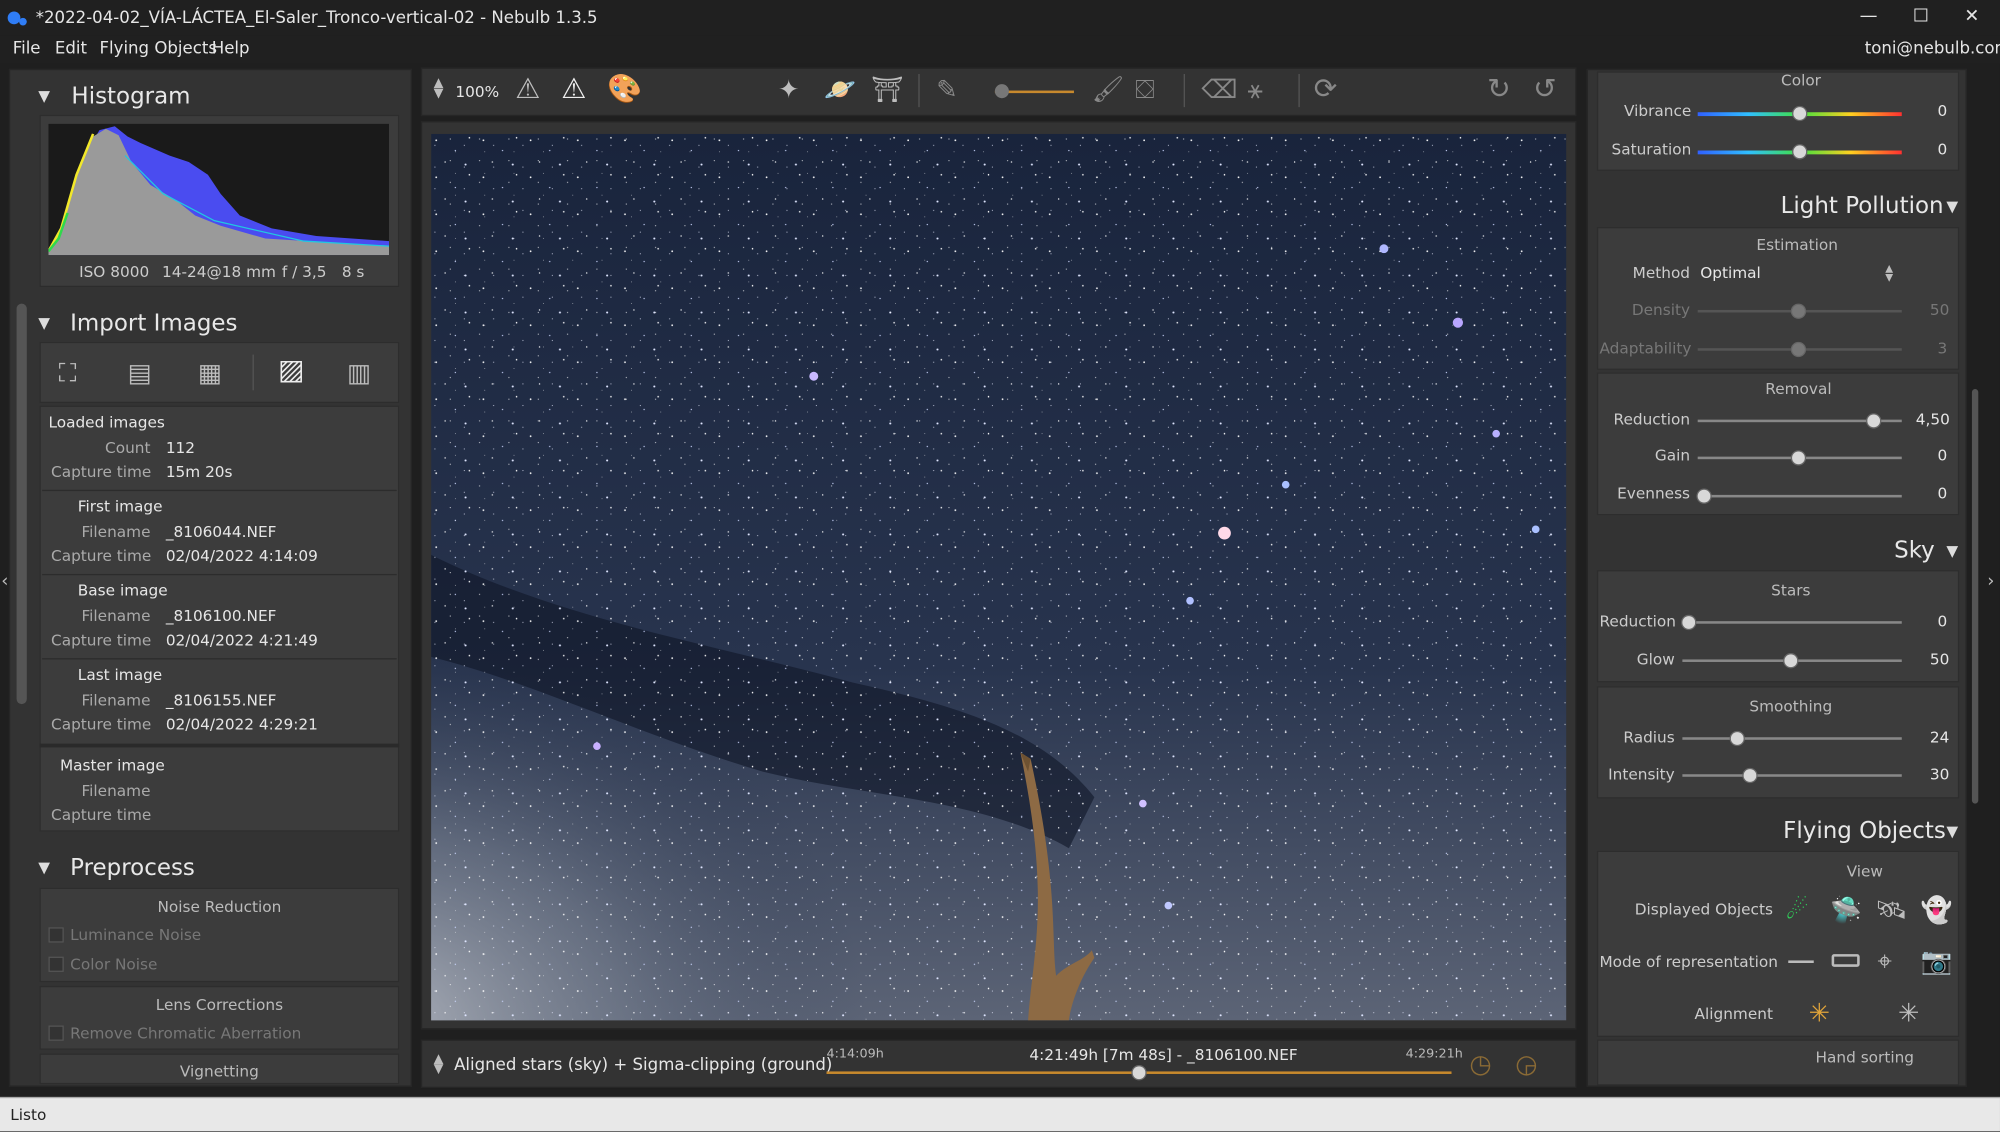 This screenshot has height=1132, width=2000. What do you see at coordinates (1661, 310) in the screenshot?
I see `density-label: Density` at bounding box center [1661, 310].